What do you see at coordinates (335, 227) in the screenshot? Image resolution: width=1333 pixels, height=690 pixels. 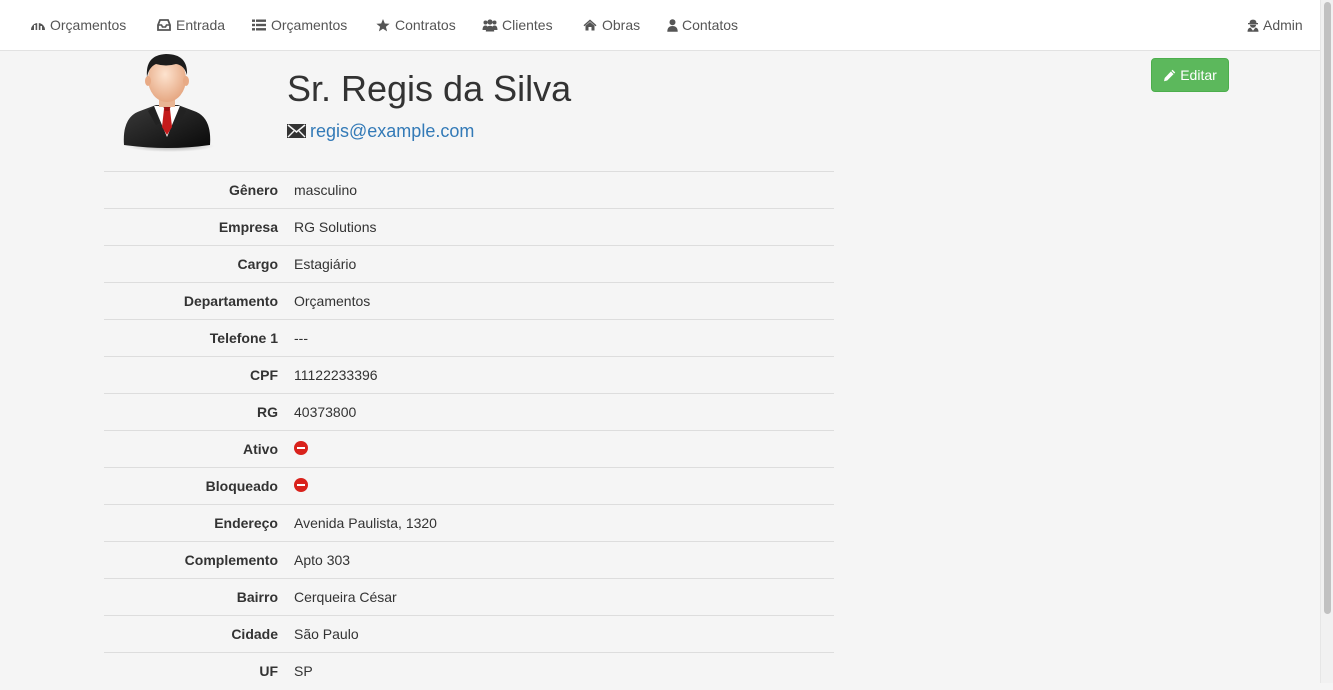 I see `detail-value: RG Solutions` at bounding box center [335, 227].